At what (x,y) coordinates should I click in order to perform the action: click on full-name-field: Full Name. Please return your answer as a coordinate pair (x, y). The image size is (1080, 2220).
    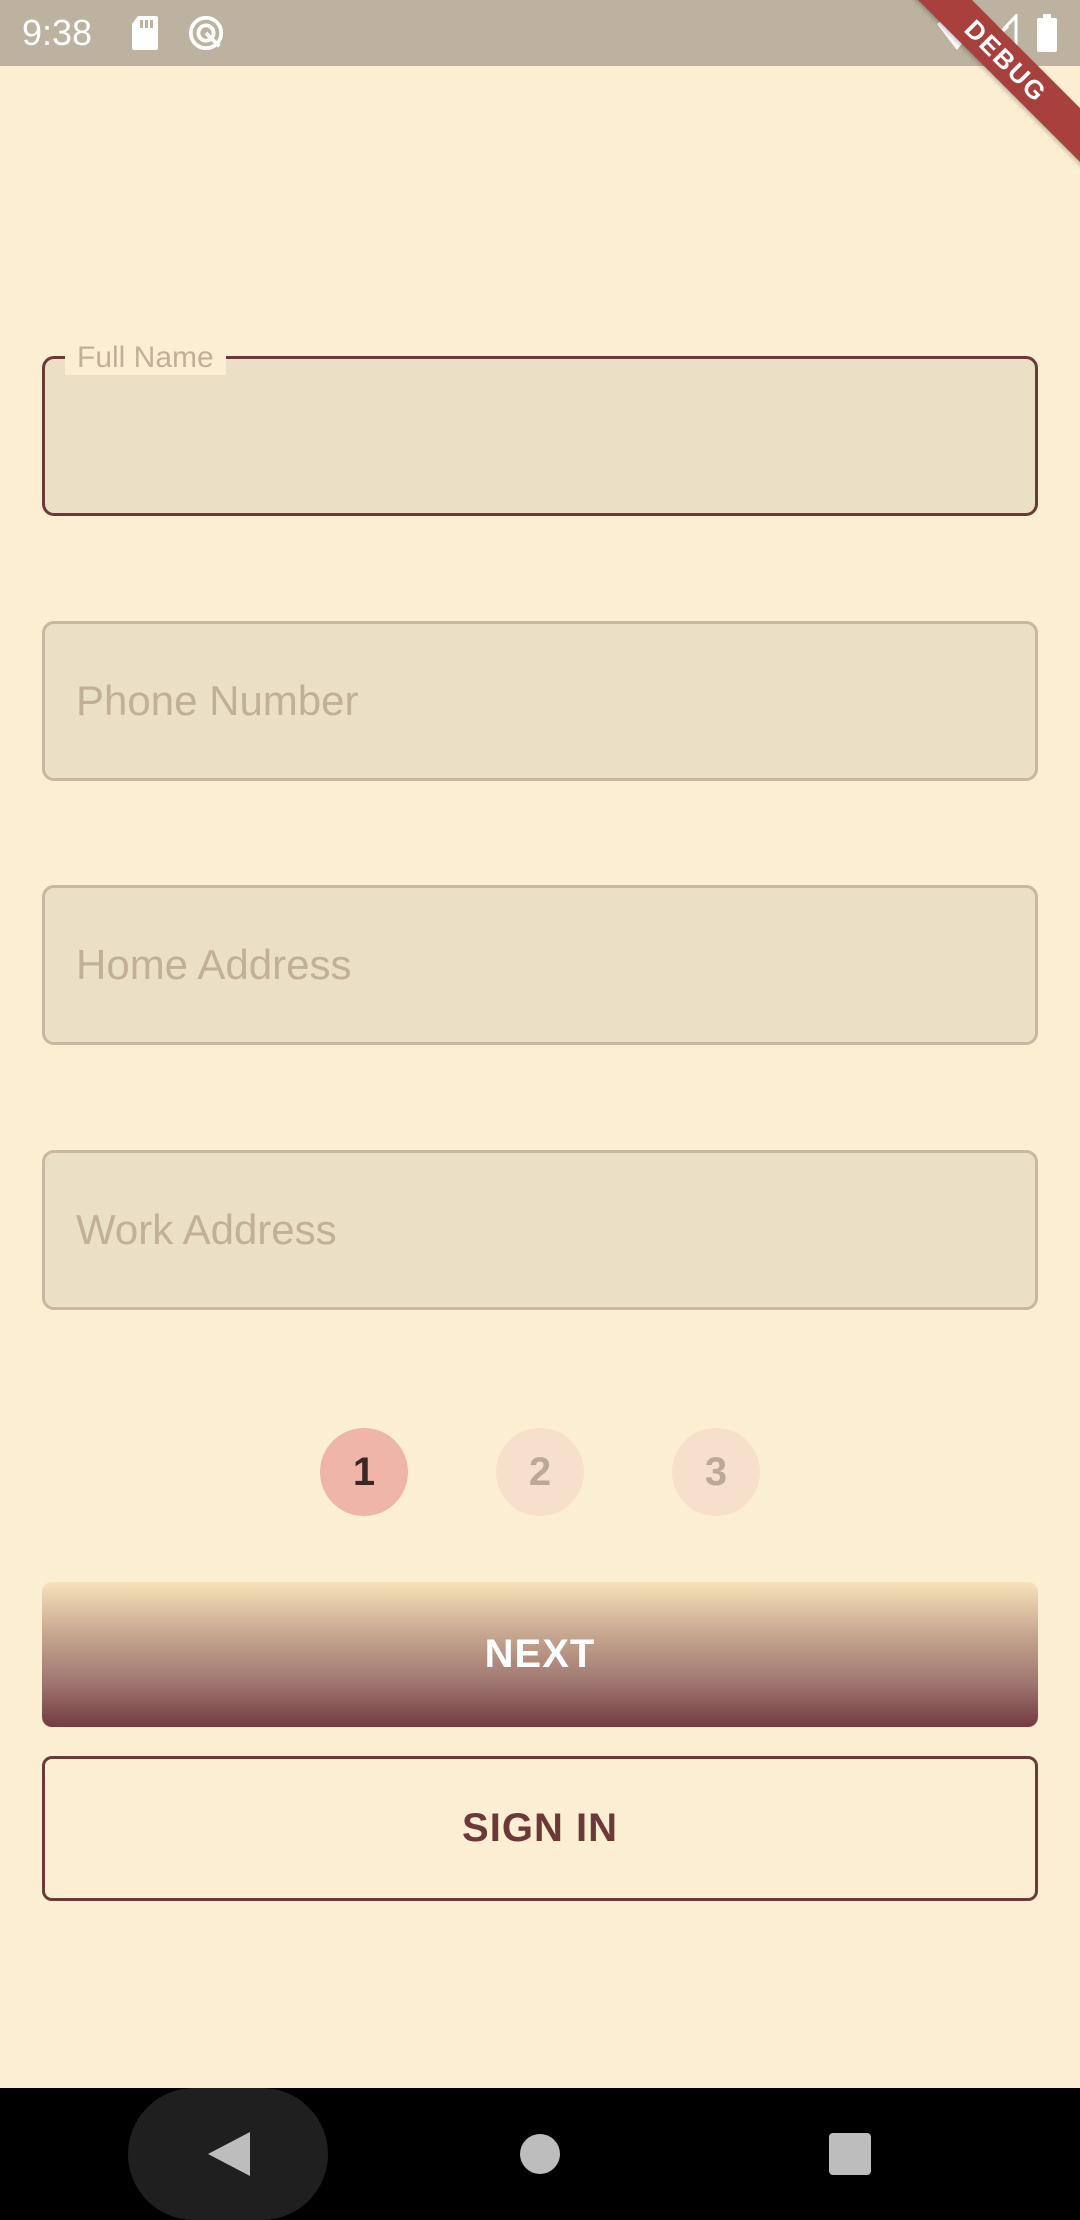
    Looking at the image, I should click on (540, 428).